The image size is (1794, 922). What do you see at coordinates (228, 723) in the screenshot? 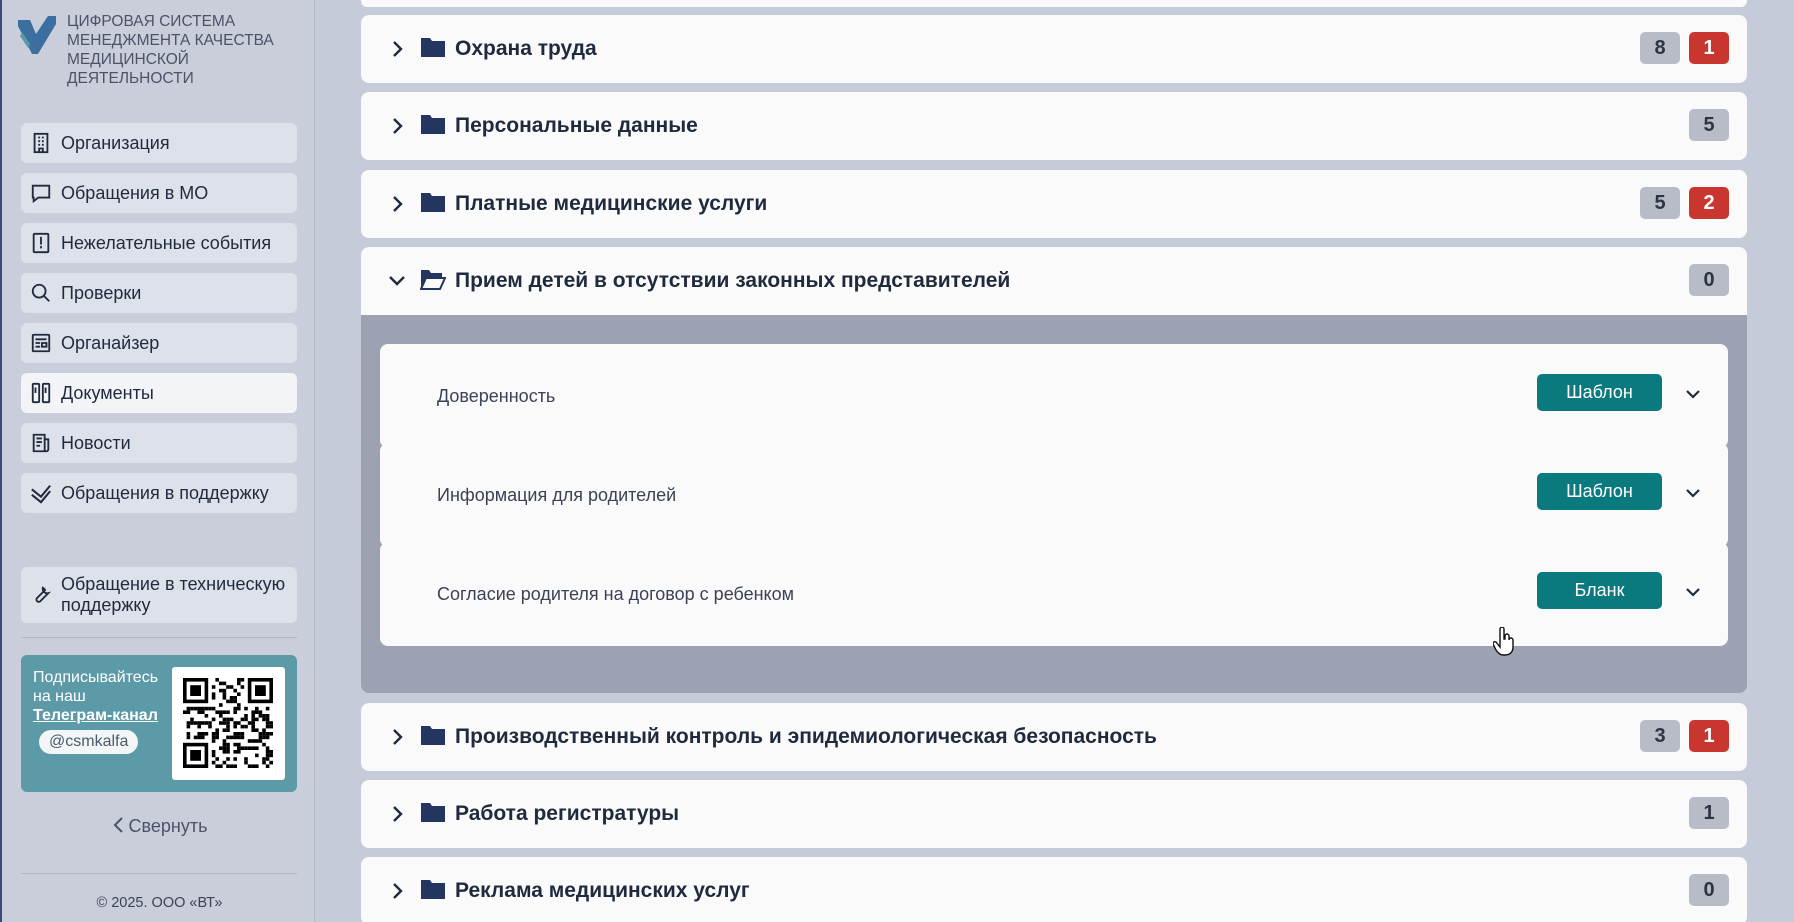
I see `telegram-qr-code` at bounding box center [228, 723].